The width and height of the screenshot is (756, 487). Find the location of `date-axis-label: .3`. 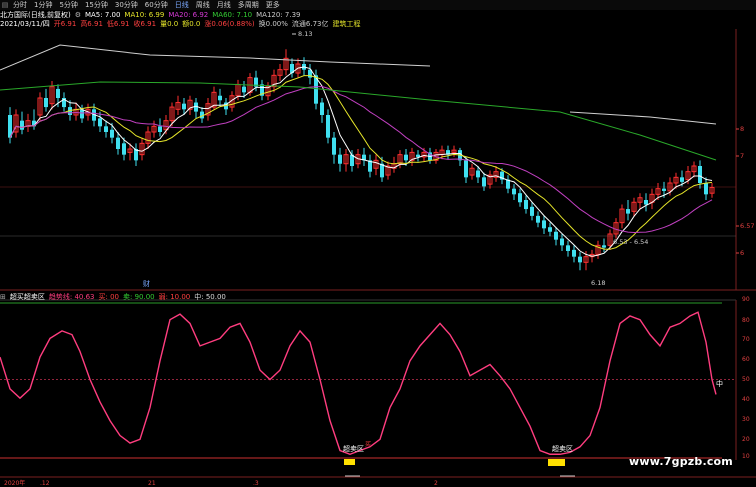

date-axis-label: .3 is located at coordinates (256, 483).